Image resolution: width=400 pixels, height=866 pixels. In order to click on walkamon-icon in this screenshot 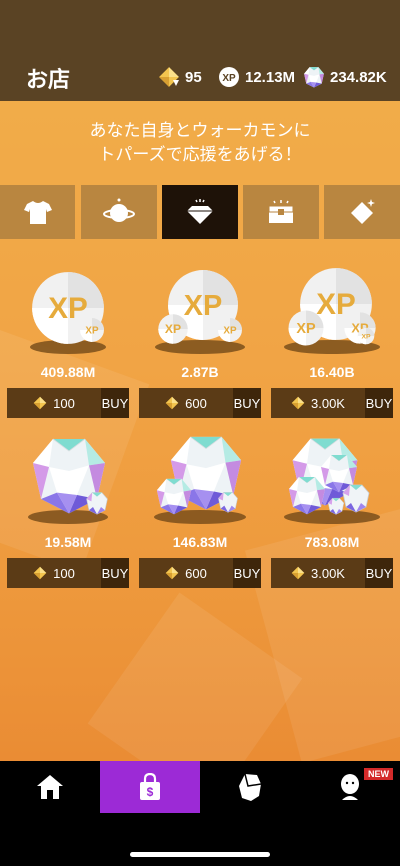, I will do `click(250, 787)`.